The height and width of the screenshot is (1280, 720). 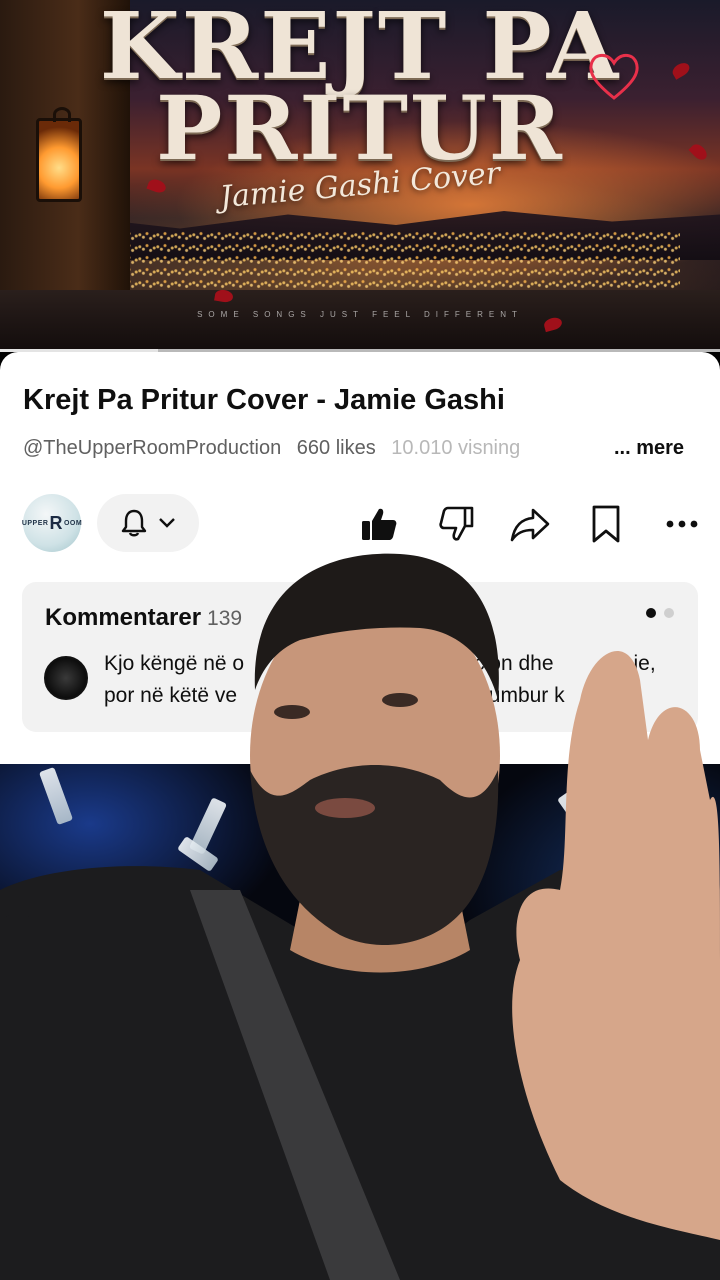 What do you see at coordinates (530, 525) in the screenshot?
I see `share-icon` at bounding box center [530, 525].